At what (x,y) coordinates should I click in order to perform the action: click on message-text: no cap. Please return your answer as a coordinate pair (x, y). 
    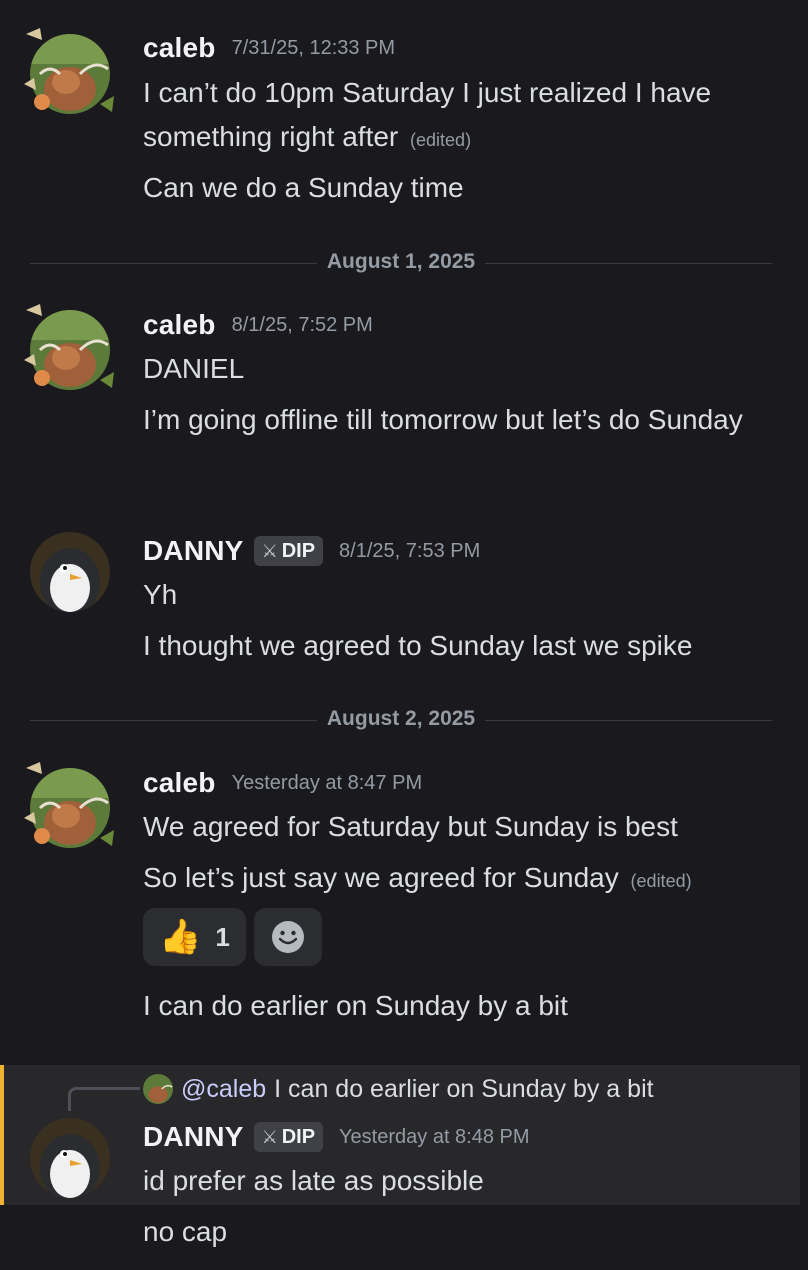
    Looking at the image, I should click on (185, 1231).